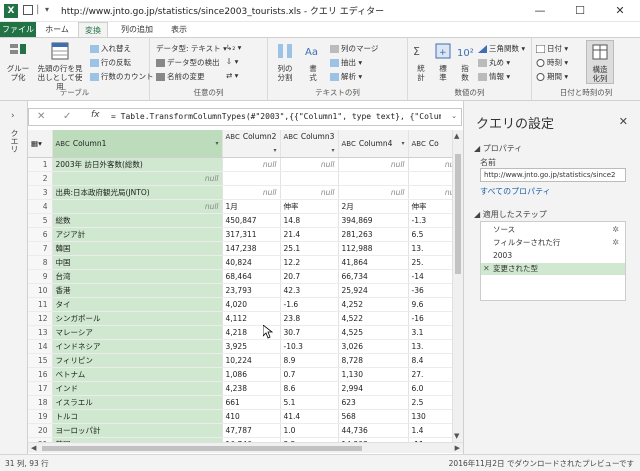  I want to click on table-cell: 40,824, so click(251, 262).